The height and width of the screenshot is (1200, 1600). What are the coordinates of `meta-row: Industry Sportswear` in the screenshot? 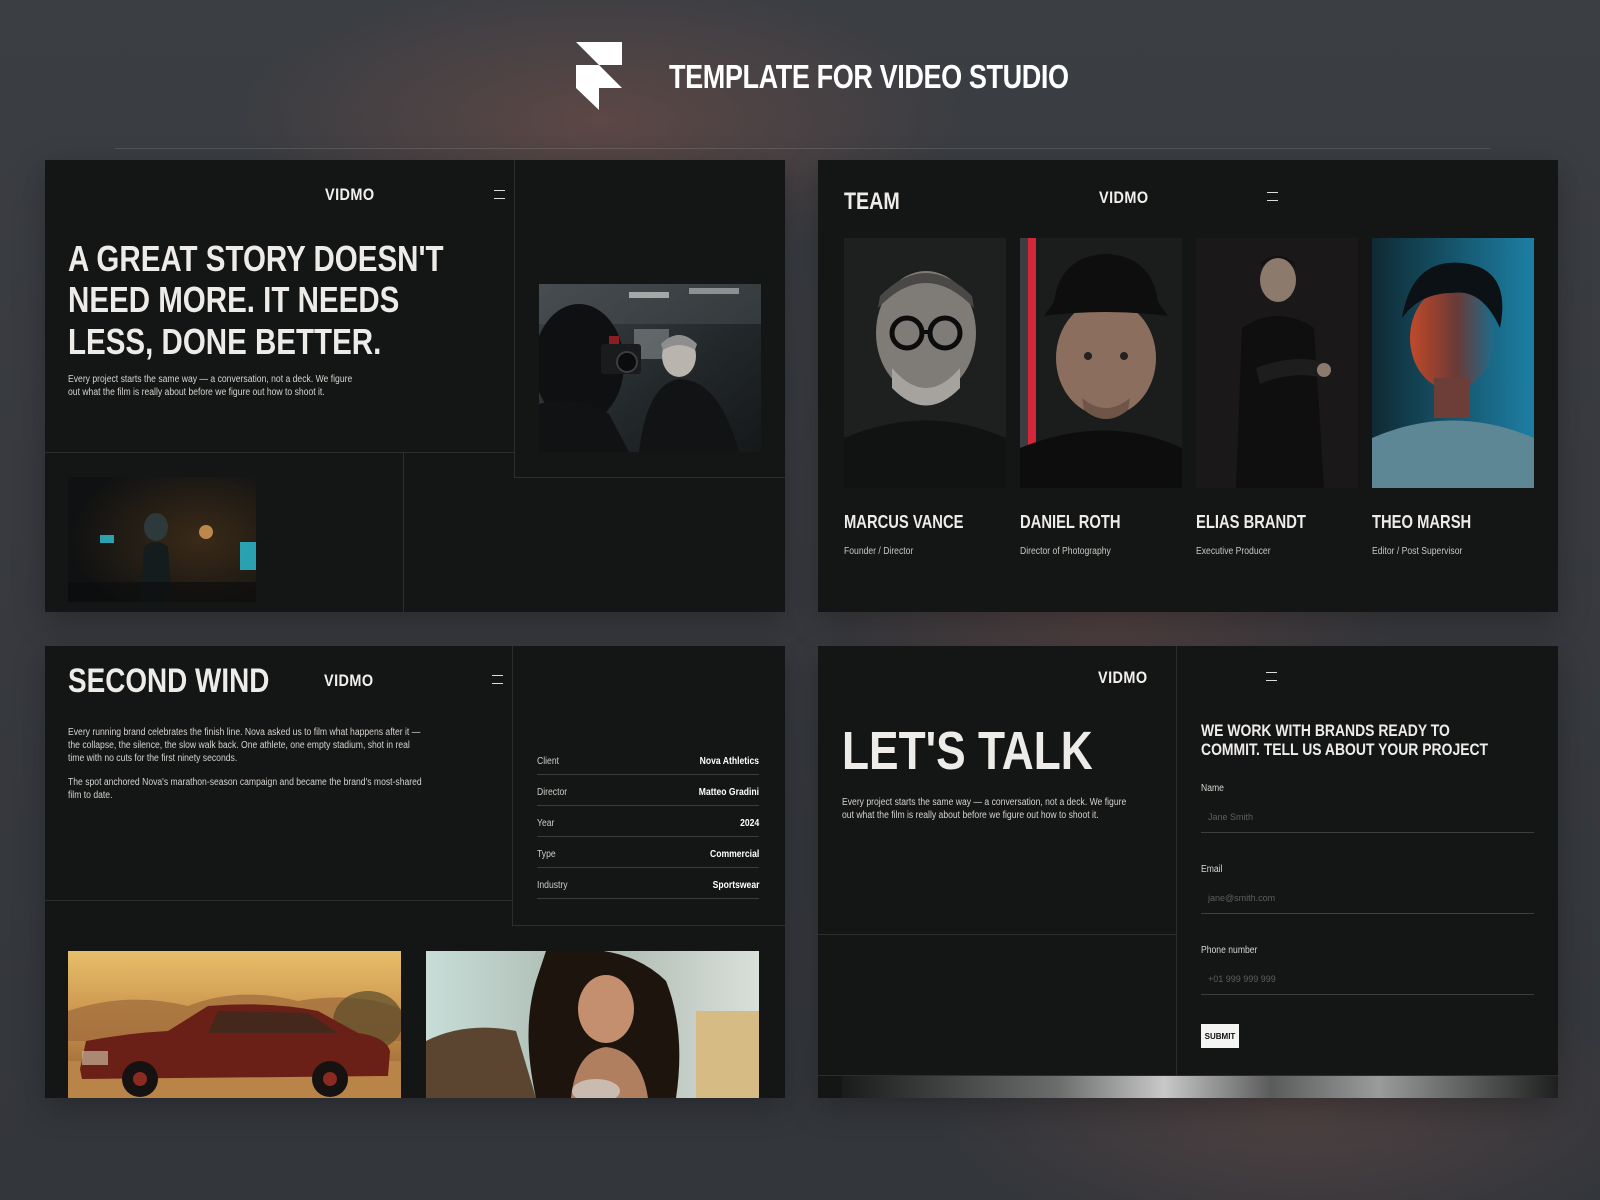 It's located at (648, 883).